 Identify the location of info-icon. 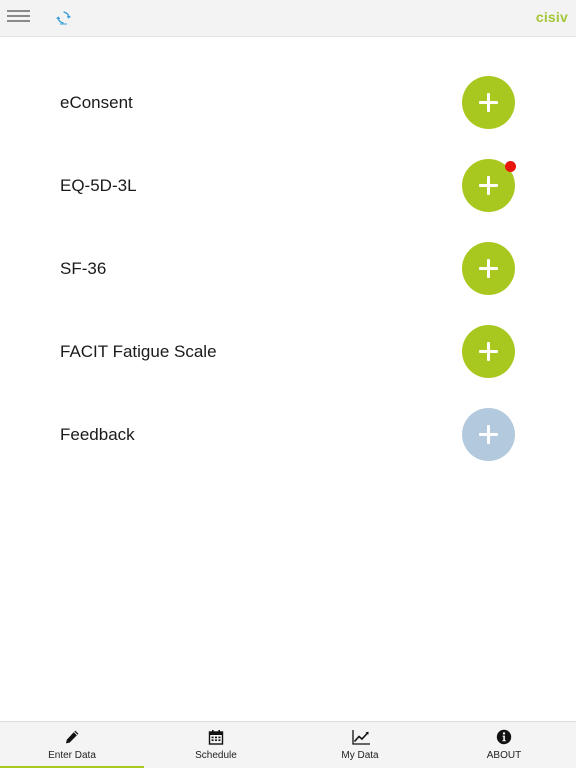
(504, 737).